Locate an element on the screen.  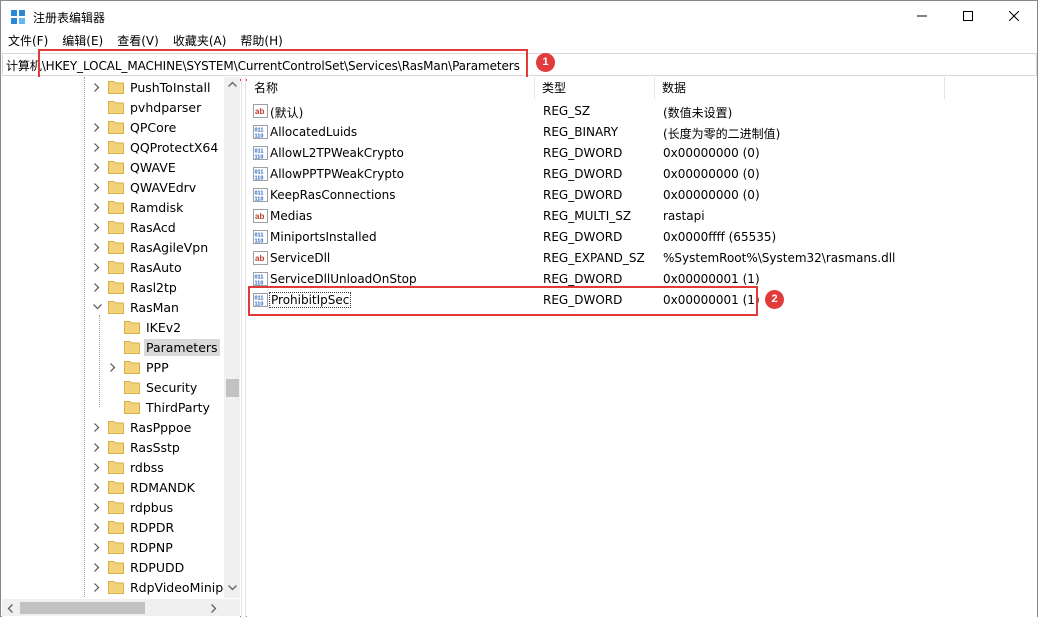
tree-item-ramdisk: Ramdisk is located at coordinates (137, 207).